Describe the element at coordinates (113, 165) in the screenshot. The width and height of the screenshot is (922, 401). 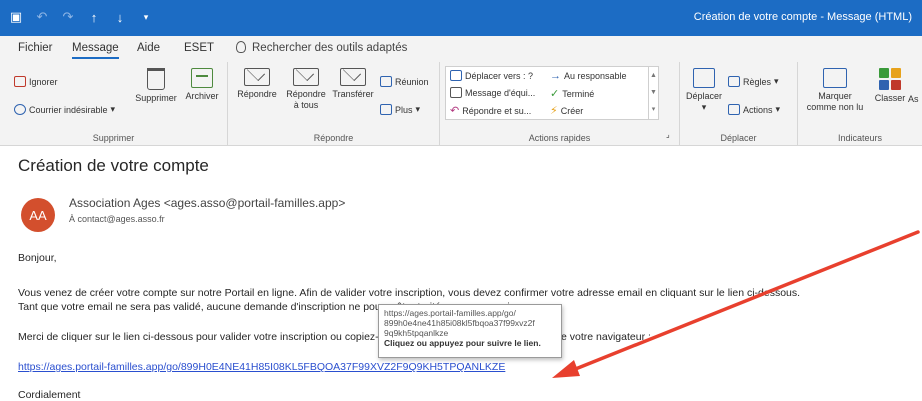
I see `message-subject: Création de votre compte` at that location.